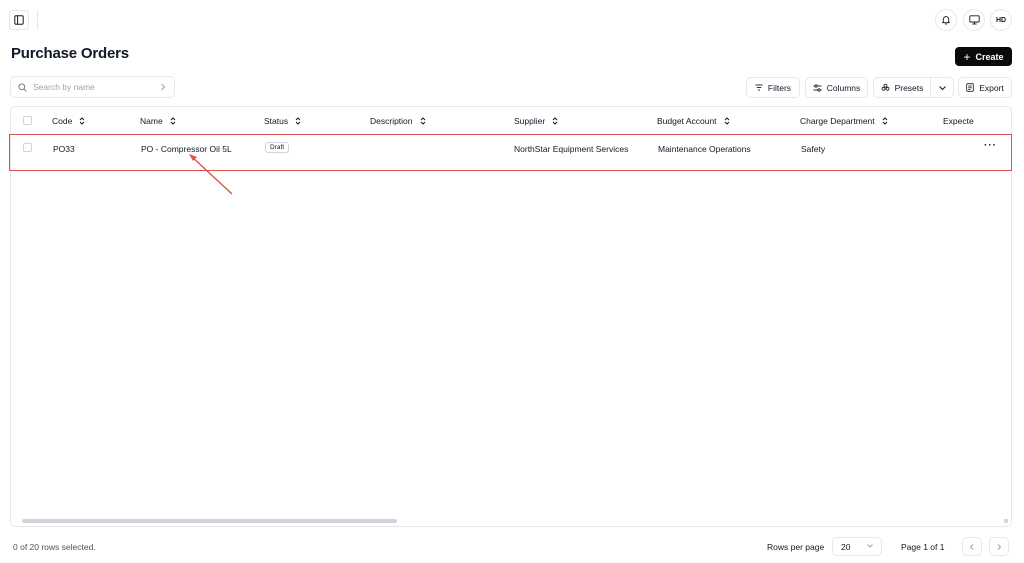 The image size is (1024, 563). I want to click on user-avatar-button: HD, so click(1001, 20).